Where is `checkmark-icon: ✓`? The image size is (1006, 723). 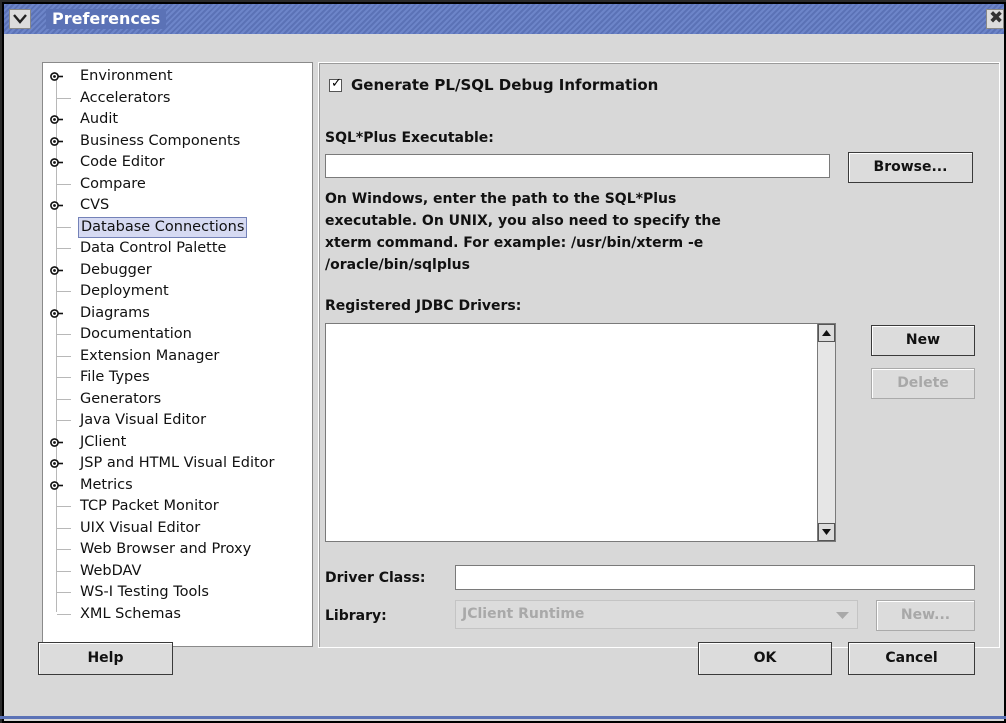
checkmark-icon: ✓ is located at coordinates (336, 83).